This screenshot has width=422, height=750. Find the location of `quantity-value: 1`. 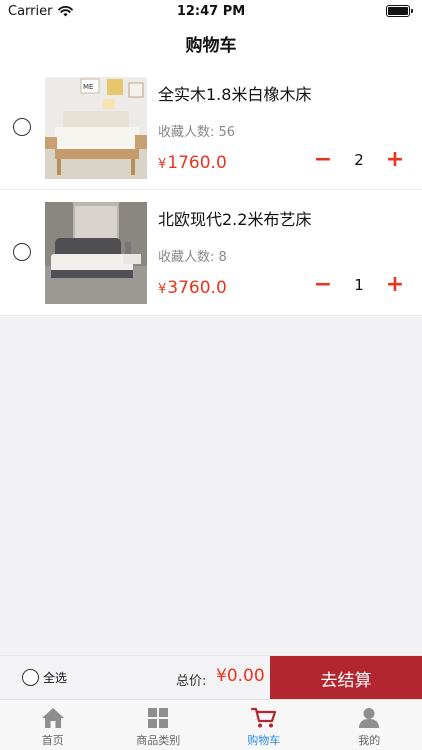

quantity-value: 1 is located at coordinates (359, 285).